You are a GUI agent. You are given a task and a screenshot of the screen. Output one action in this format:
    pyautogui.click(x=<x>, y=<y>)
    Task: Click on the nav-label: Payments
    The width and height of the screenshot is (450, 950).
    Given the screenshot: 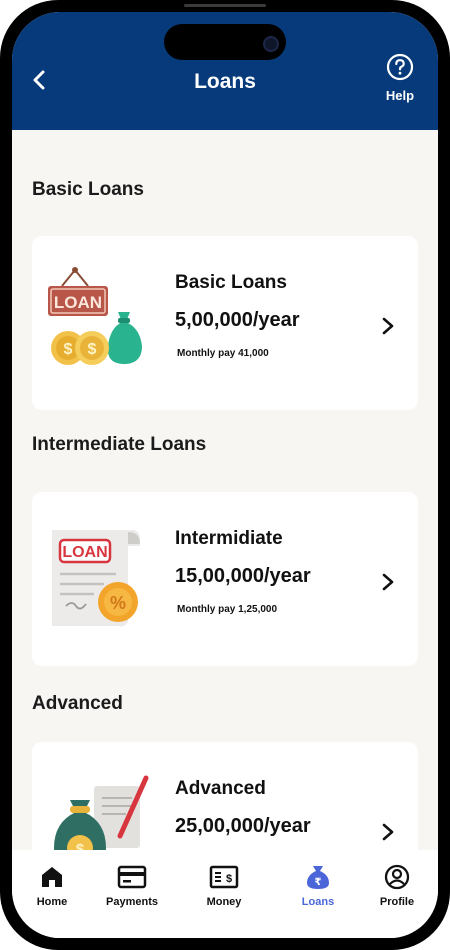 What is the action you would take?
    pyautogui.click(x=132, y=902)
    